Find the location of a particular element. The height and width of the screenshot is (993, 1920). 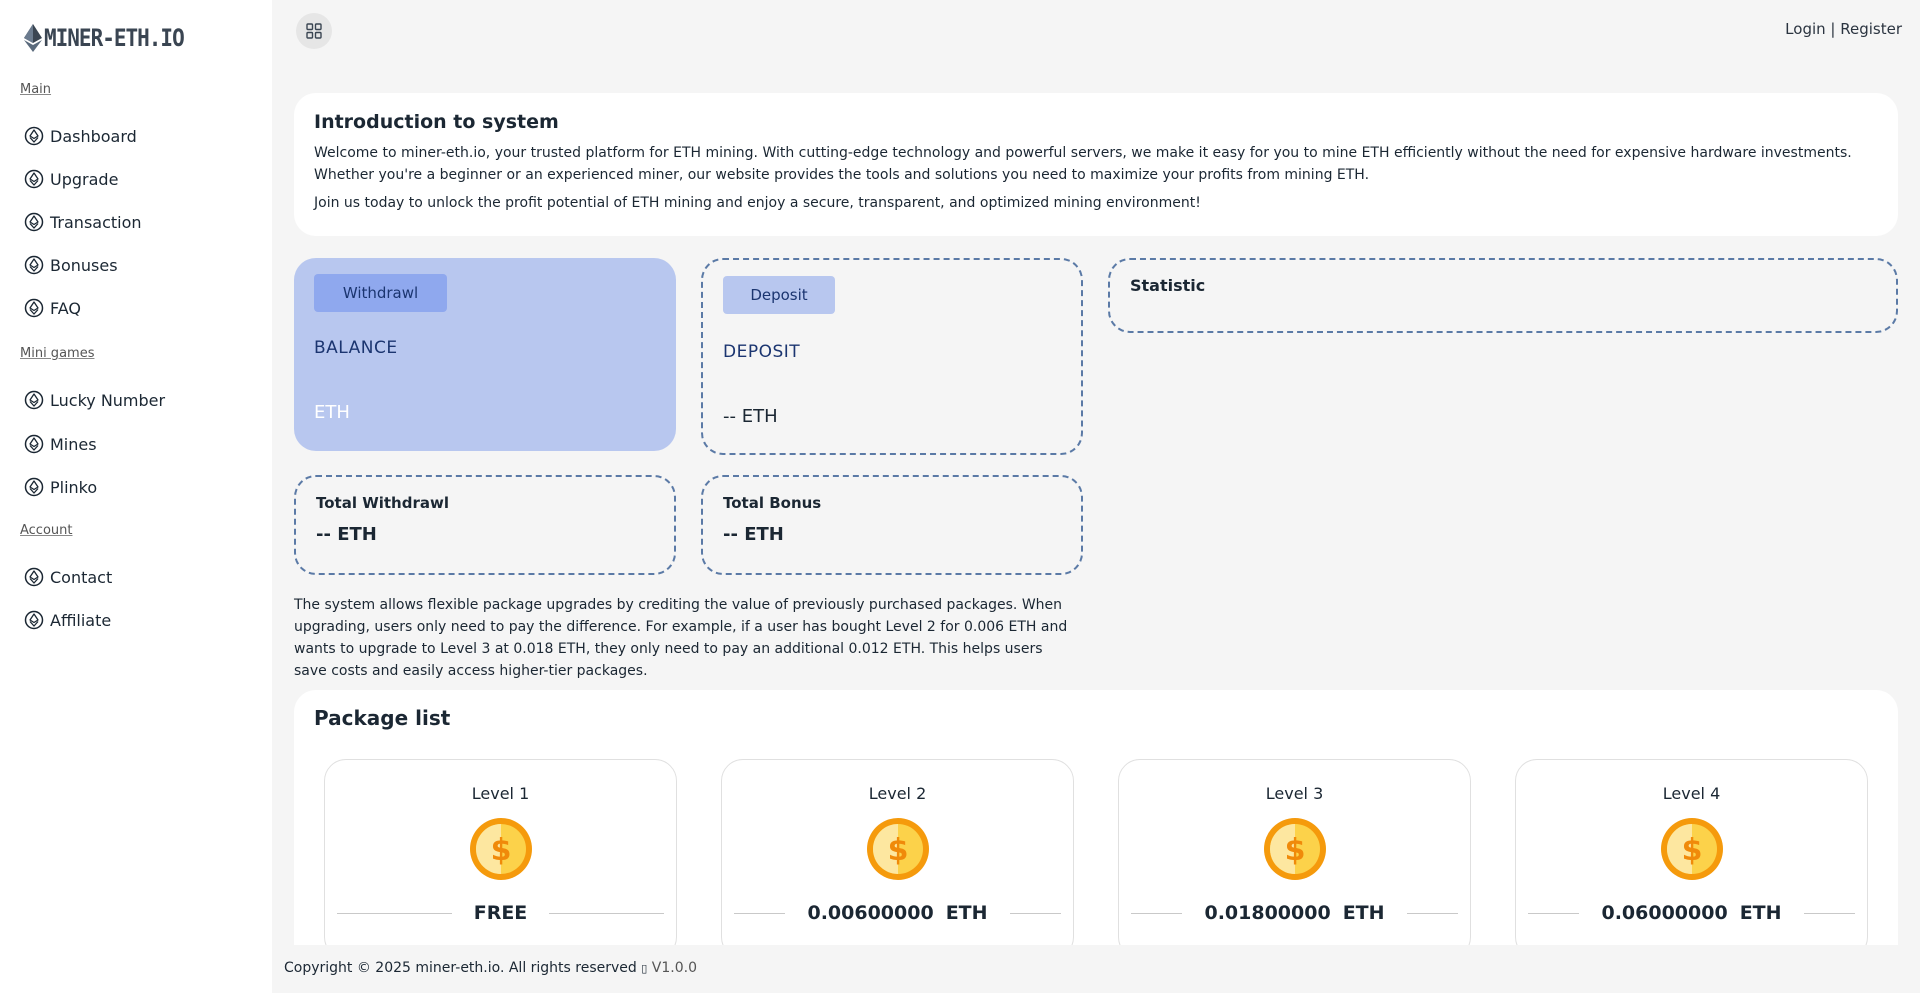

sidebar-item-label: Dashboard is located at coordinates (93, 136).